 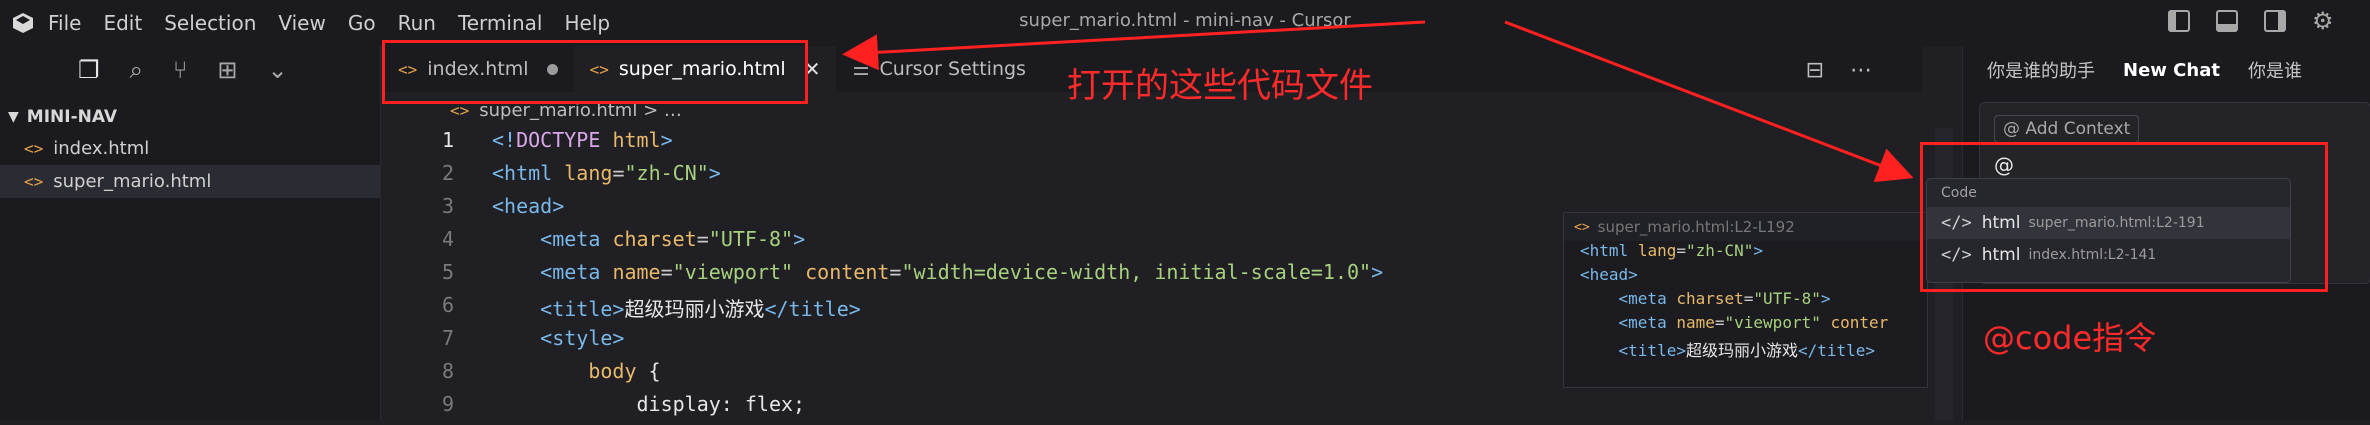 I want to click on preview-line: <title>超级玛丽小游戏</title>, so click(x=1747, y=350).